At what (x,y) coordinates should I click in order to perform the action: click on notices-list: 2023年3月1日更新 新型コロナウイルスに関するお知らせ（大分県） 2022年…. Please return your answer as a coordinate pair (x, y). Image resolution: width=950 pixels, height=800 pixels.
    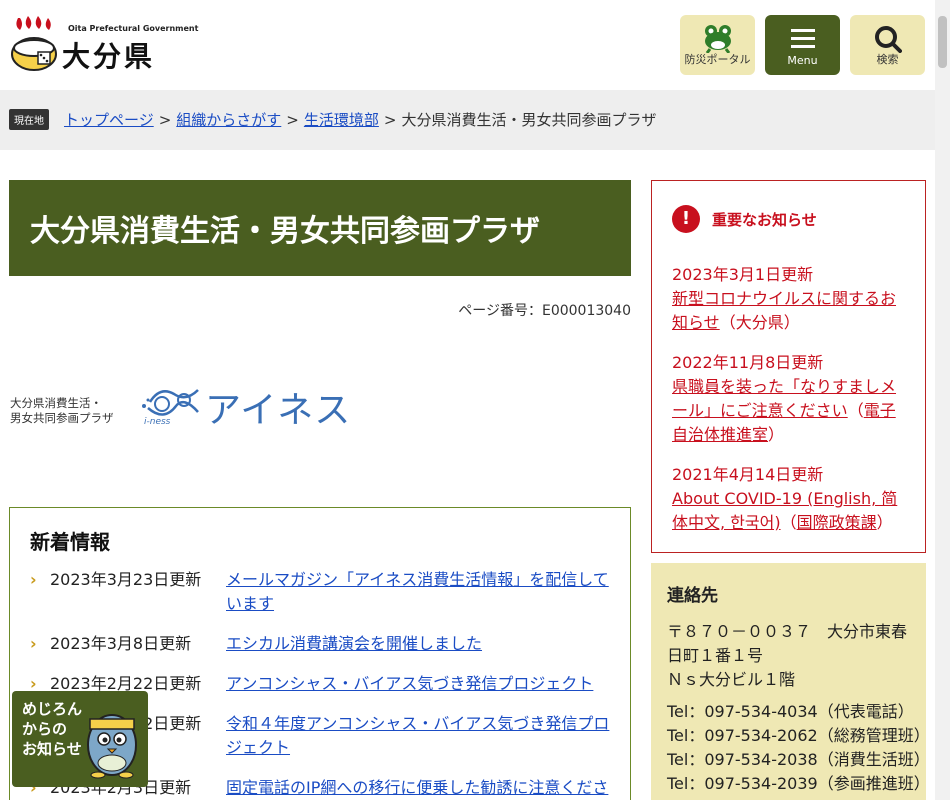
    Looking at the image, I should click on (789, 407).